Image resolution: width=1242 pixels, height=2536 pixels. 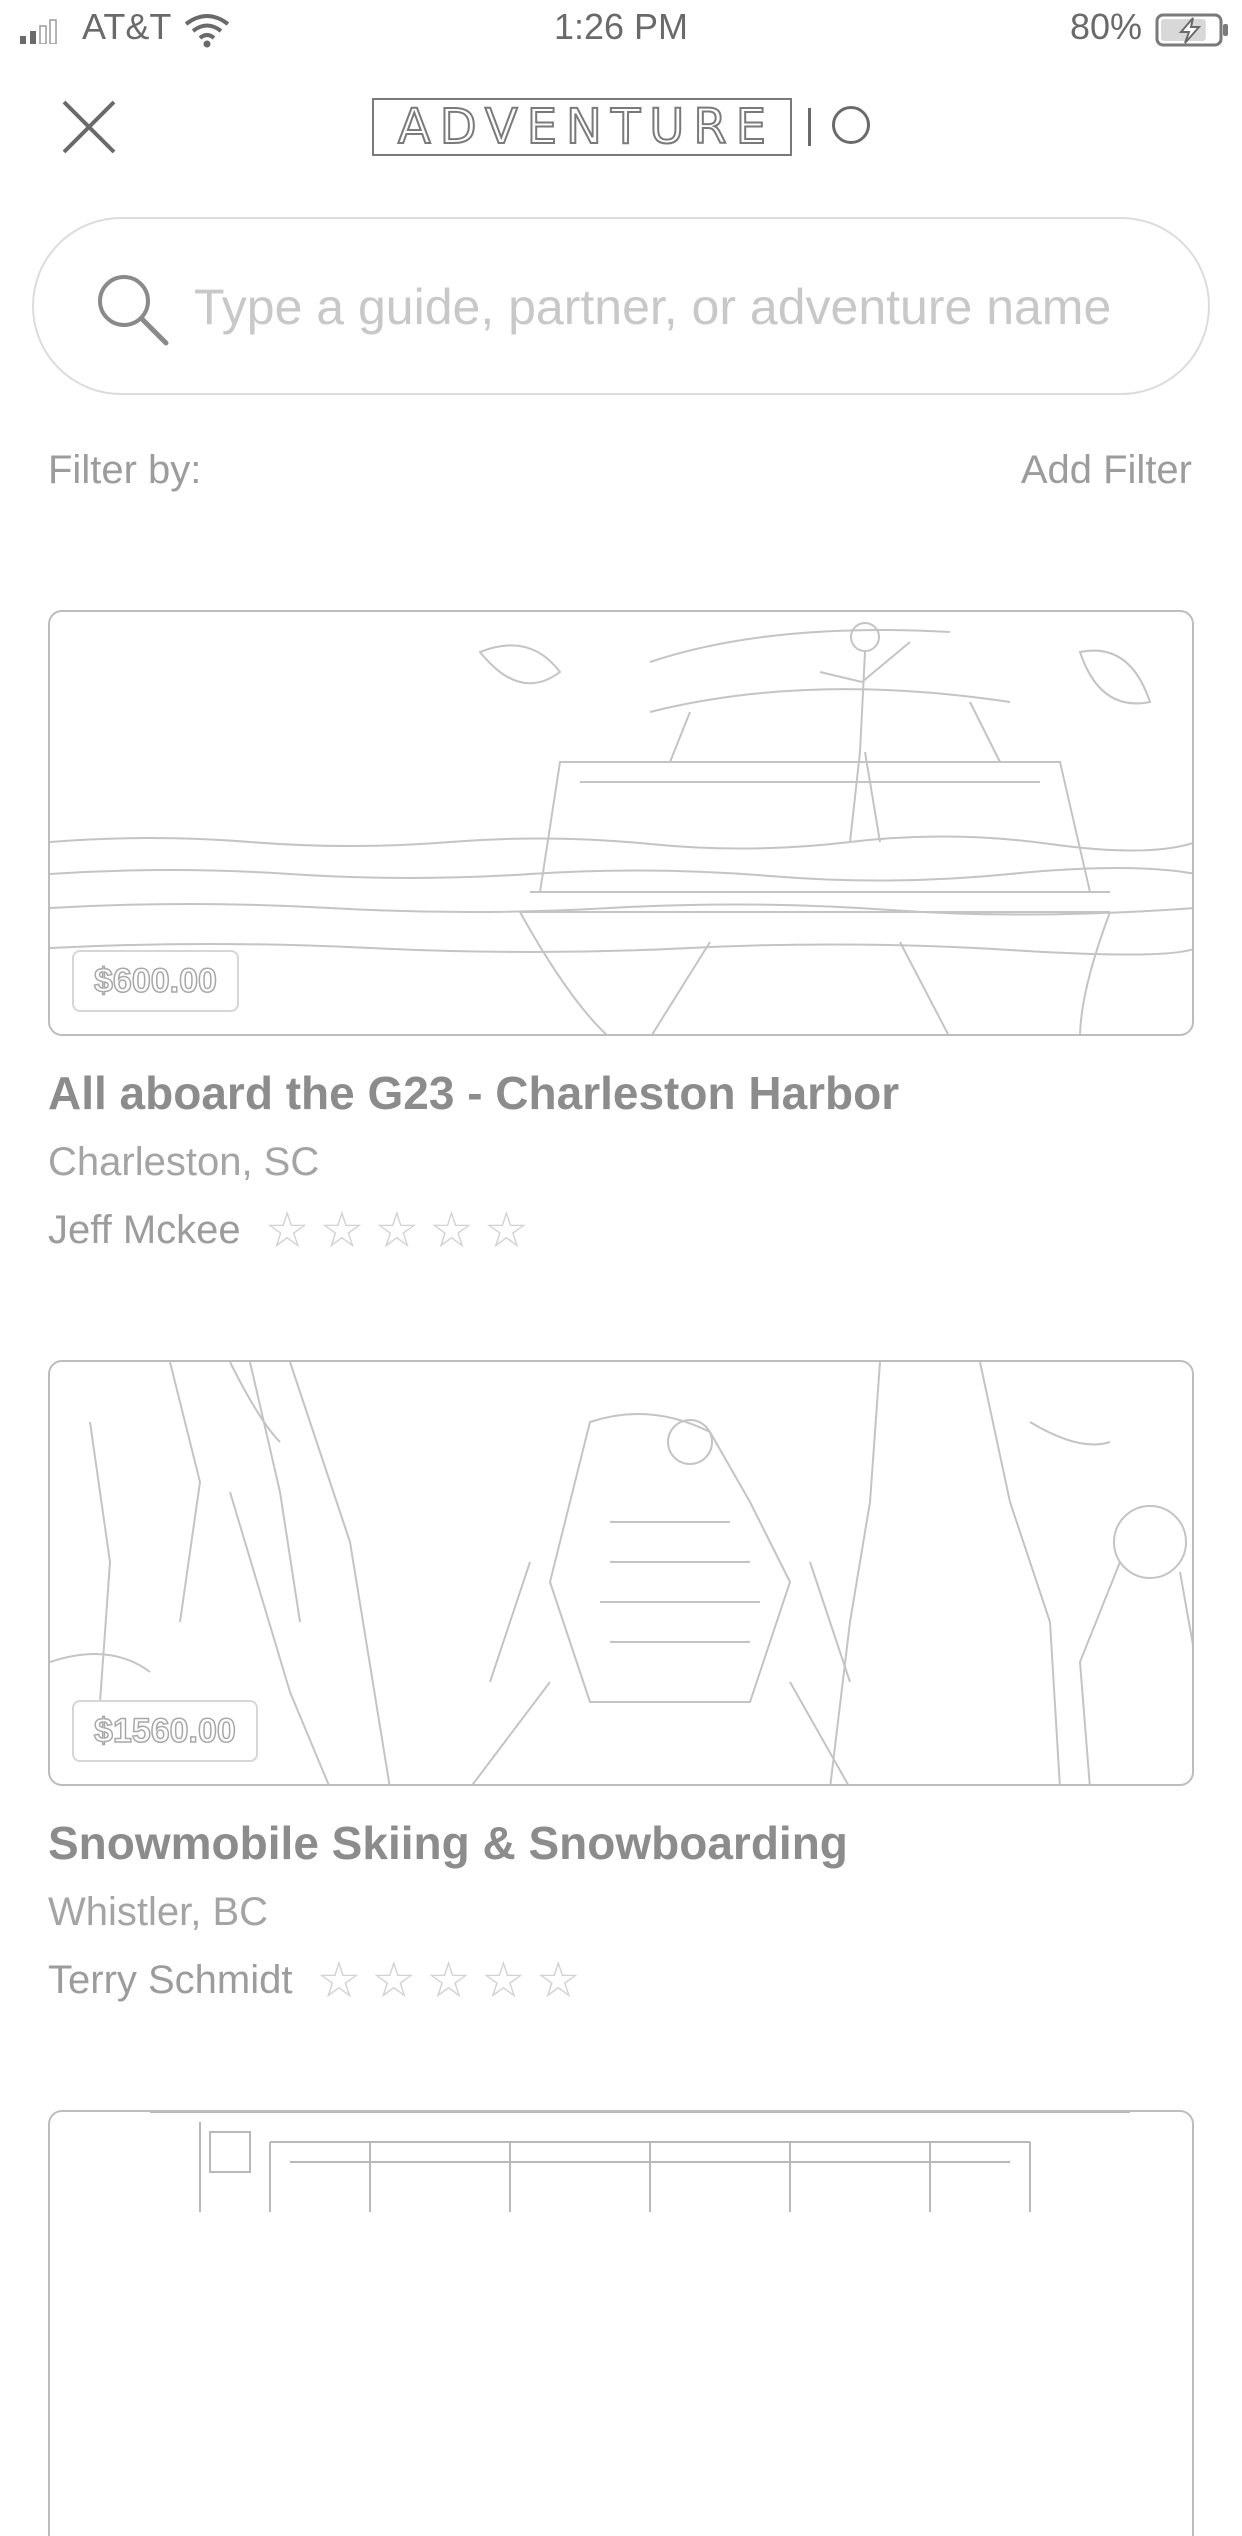 I want to click on app-logo: ADVENTURE, so click(x=582, y=127).